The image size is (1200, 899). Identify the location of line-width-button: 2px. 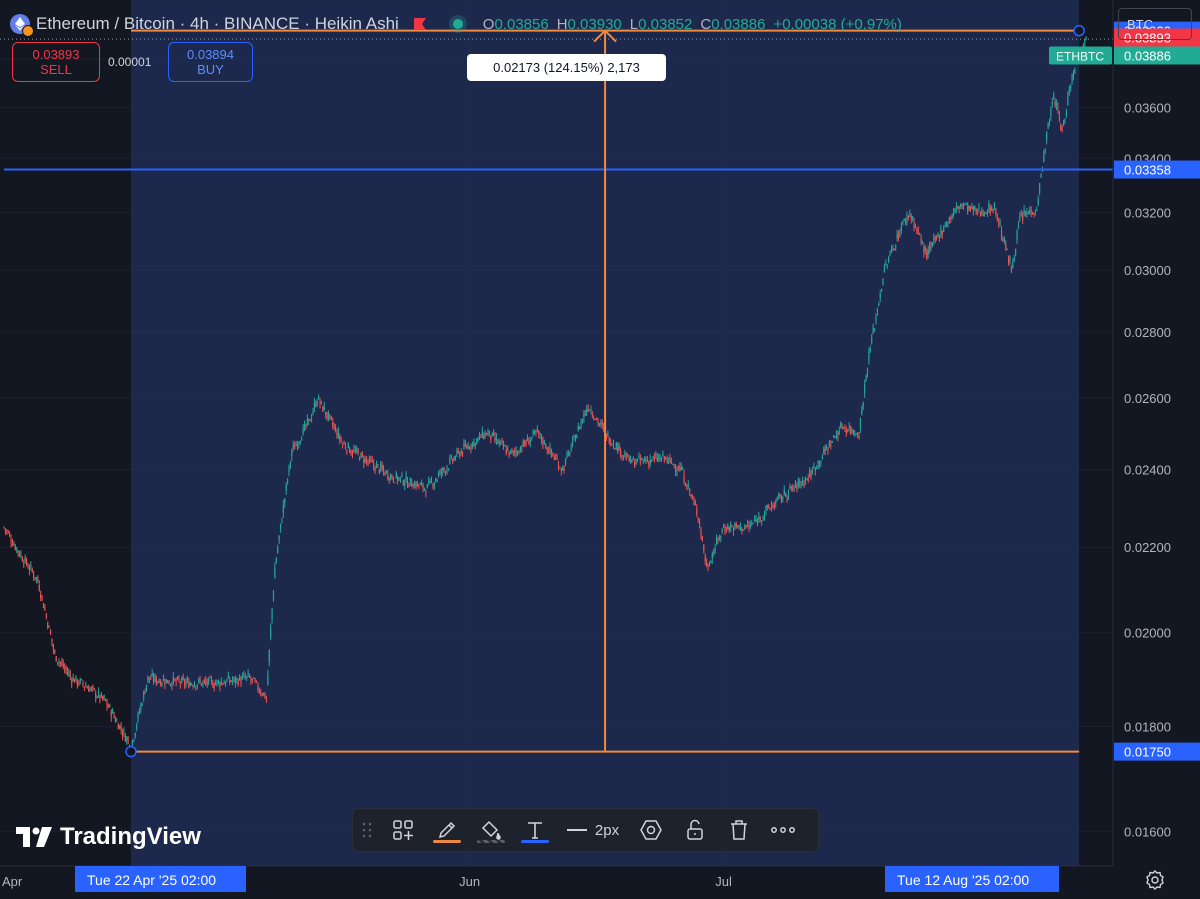
(593, 830).